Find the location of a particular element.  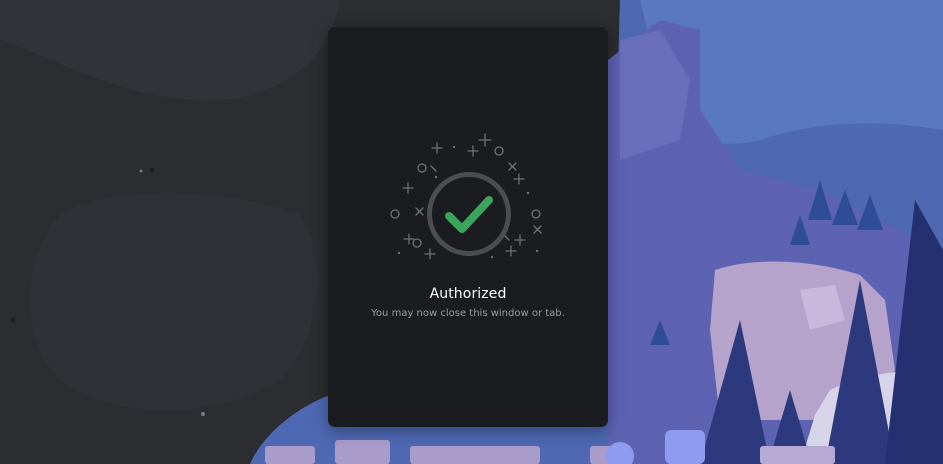

status-title: Authorized is located at coordinates (468, 294).